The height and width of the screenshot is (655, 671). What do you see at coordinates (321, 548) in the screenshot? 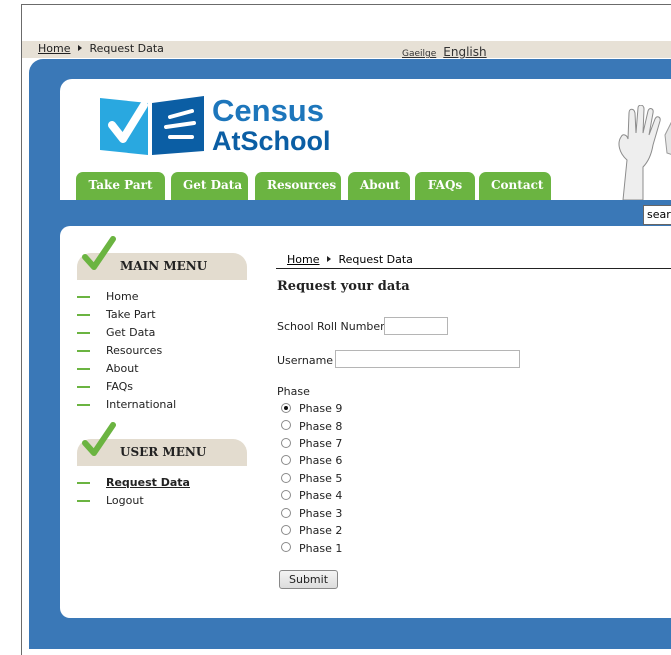
I see `phase-1-label: Phase 1` at bounding box center [321, 548].